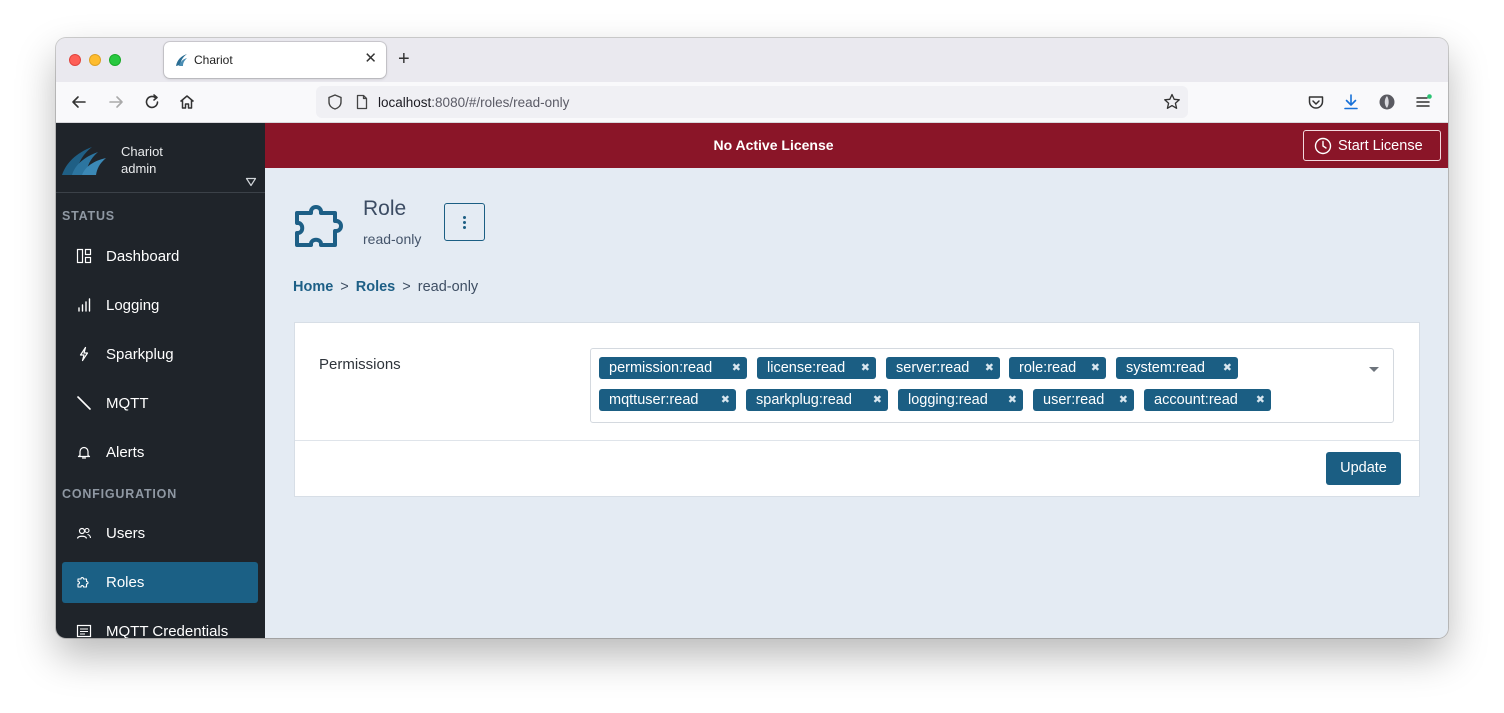  Describe the element at coordinates (376, 287) in the screenshot. I see `breadcrumb-roles: Roles` at that location.